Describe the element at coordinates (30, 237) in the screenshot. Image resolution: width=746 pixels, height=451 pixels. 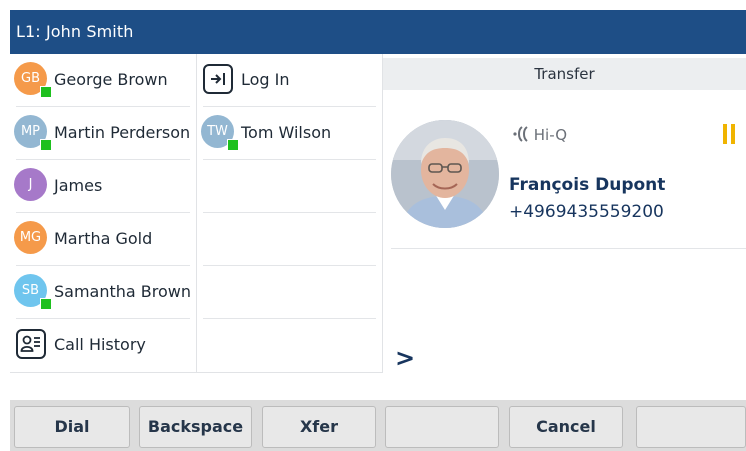
I see `avatar: MG` at that location.